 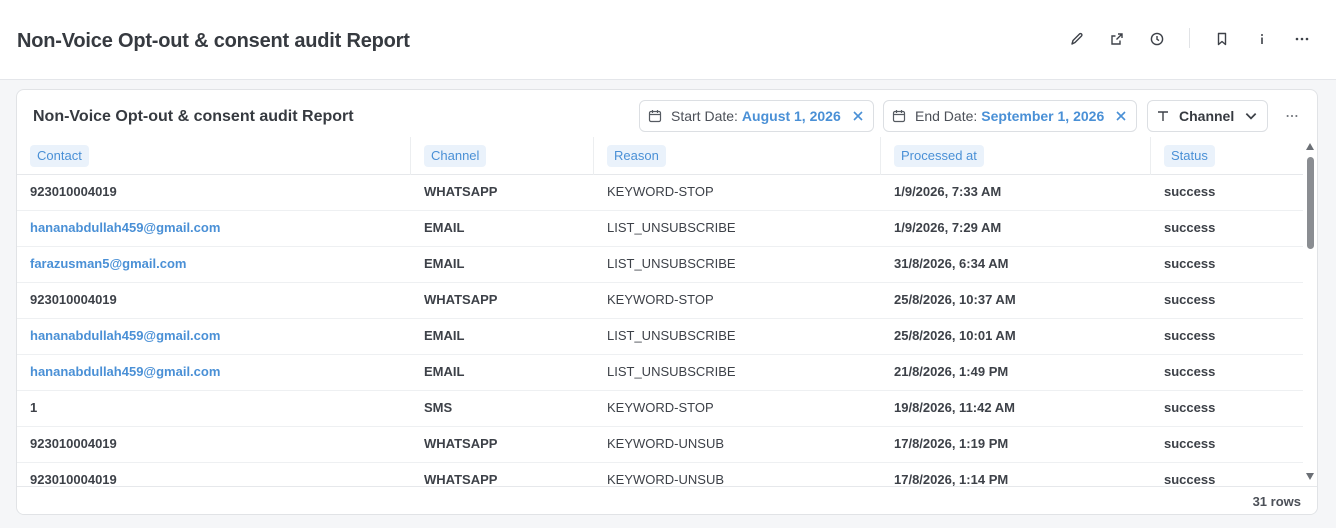 I want to click on clock-icon, so click(x=1157, y=39).